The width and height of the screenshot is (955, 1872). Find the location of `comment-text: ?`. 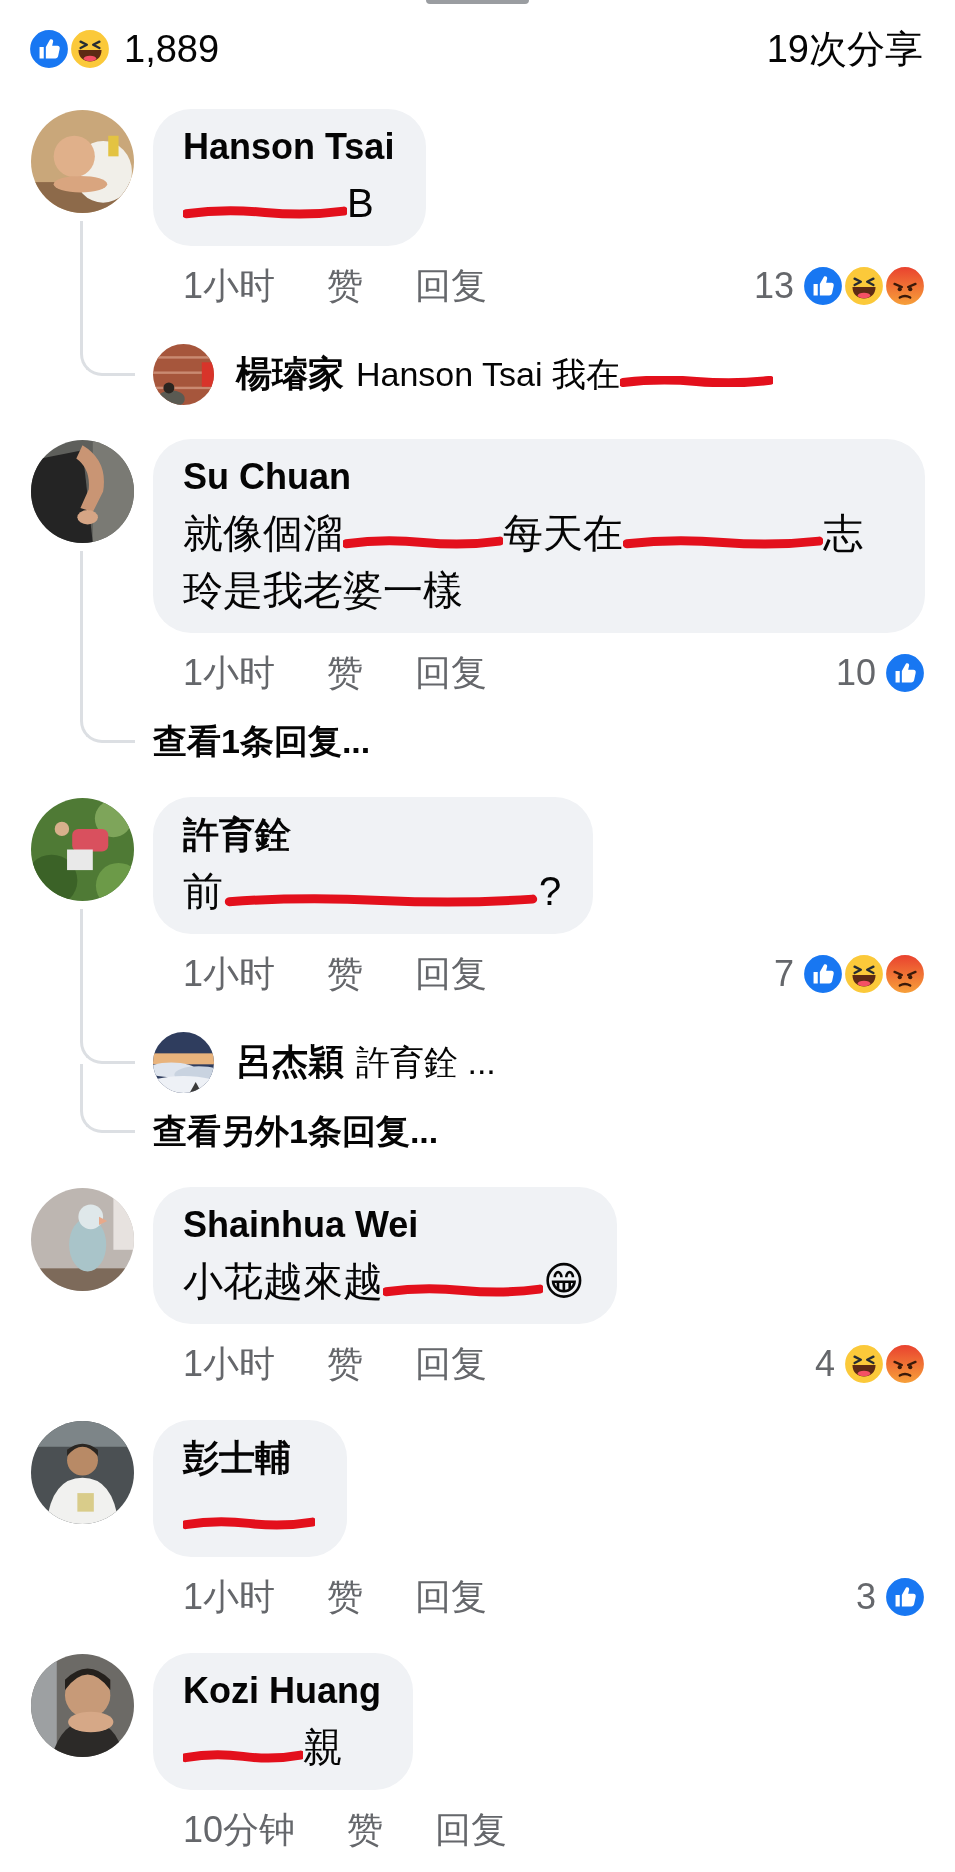

comment-text: ? is located at coordinates (550, 891).